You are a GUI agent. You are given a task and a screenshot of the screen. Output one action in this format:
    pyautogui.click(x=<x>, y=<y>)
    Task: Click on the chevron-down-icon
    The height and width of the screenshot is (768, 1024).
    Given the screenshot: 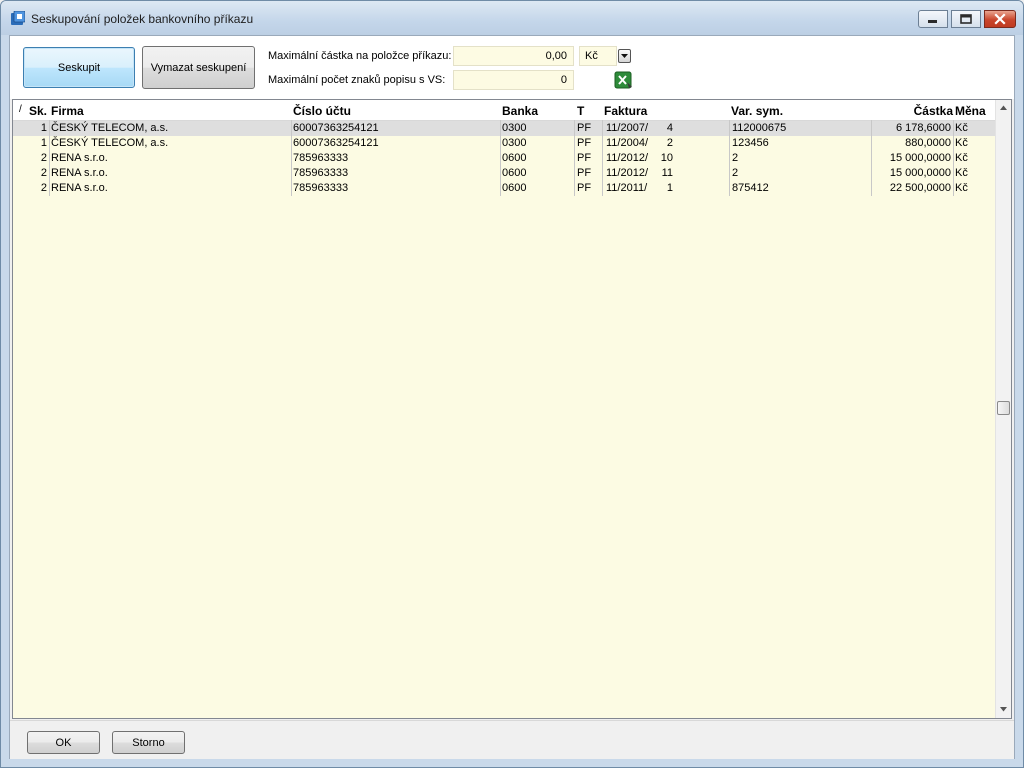 What is the action you would take?
    pyautogui.click(x=624, y=56)
    